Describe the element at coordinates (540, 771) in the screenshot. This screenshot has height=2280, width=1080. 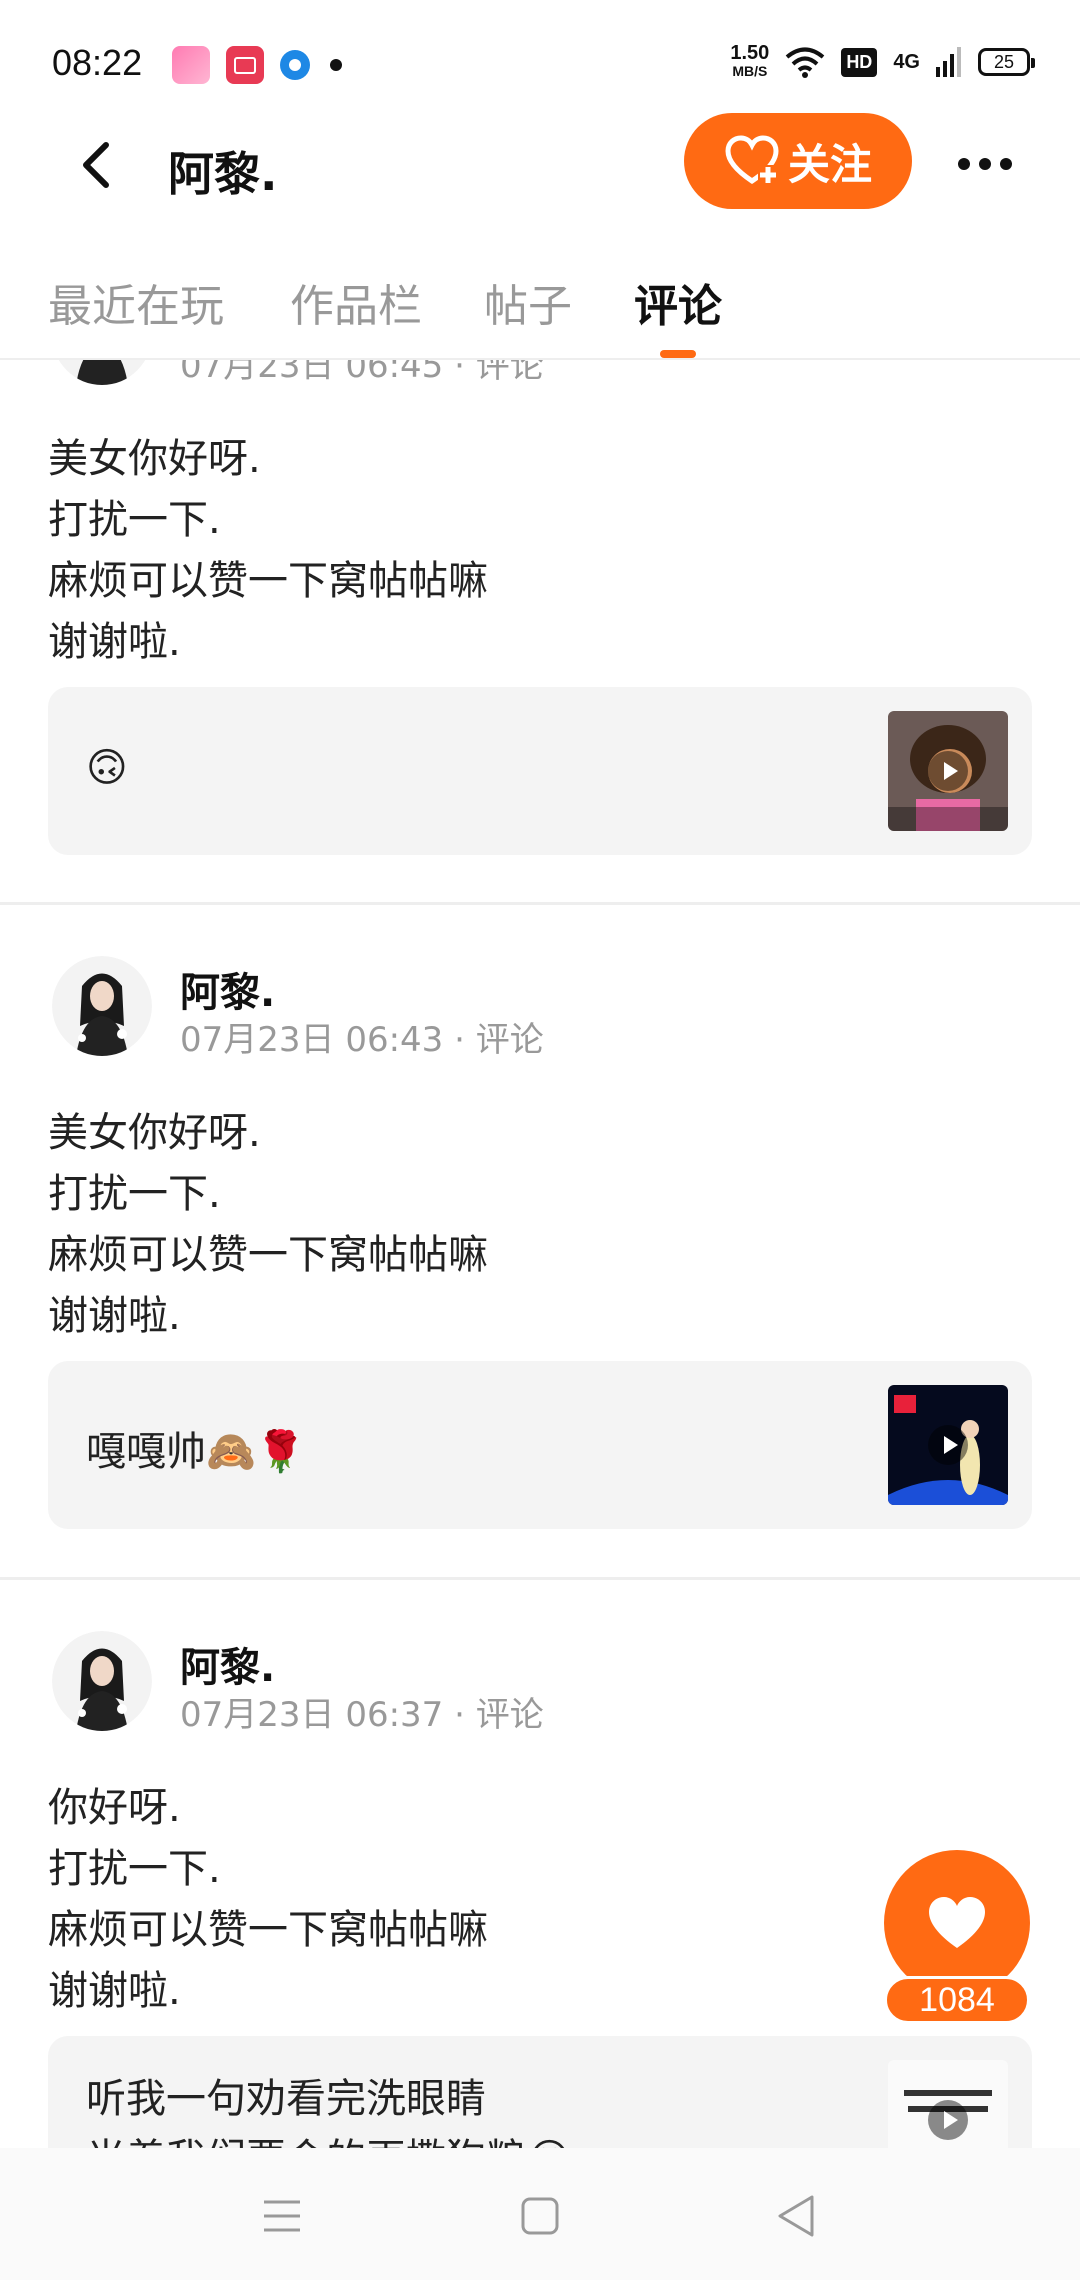
I see `quoted-post-card: 🙃` at that location.